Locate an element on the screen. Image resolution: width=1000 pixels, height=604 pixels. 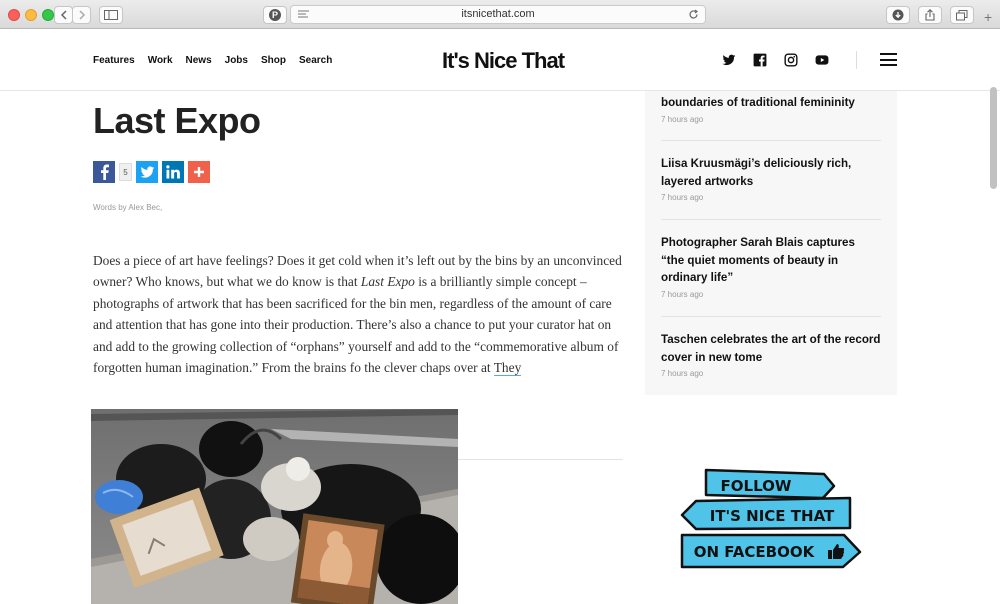
nav-work: Work is located at coordinates (160, 60).